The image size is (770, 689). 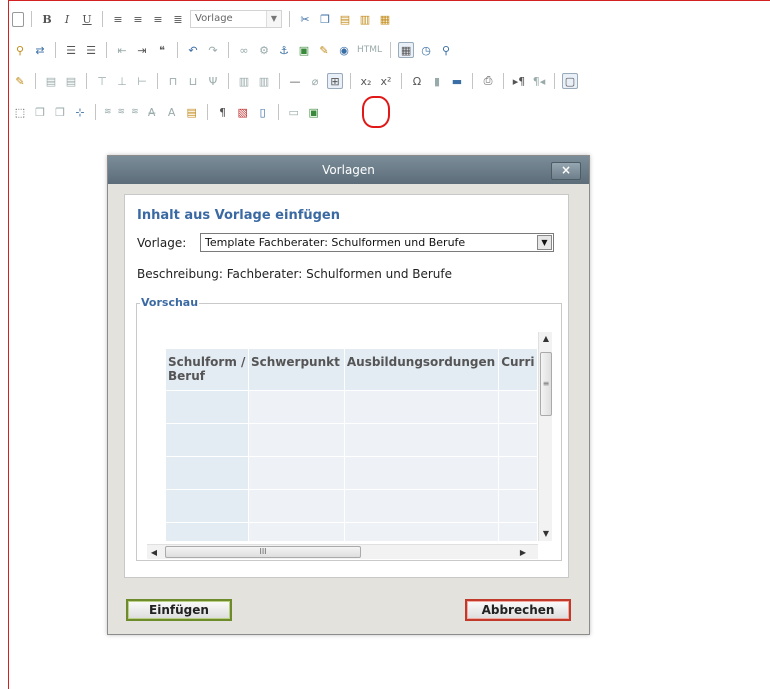 What do you see at coordinates (87, 19) in the screenshot?
I see `underline-icon: U` at bounding box center [87, 19].